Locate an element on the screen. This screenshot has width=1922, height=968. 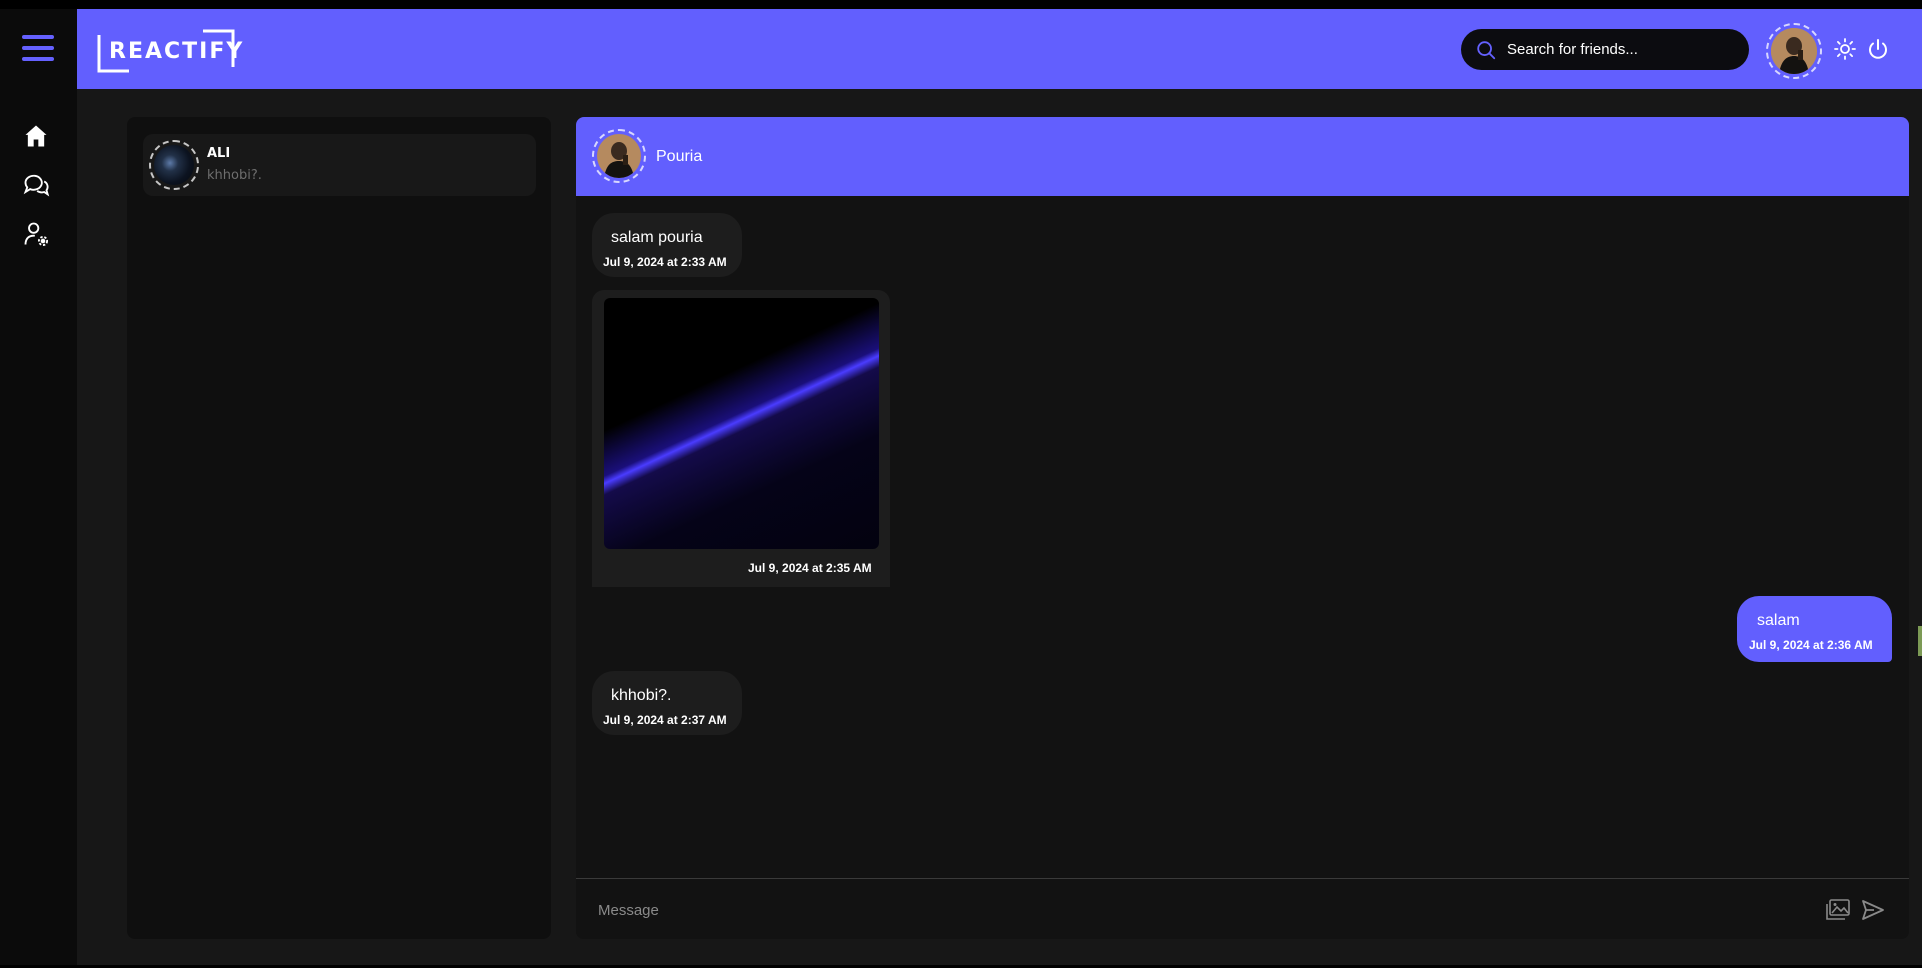
incoming-image-message: Jul 9, 2024 at 2:35 AM is located at coordinates (741, 438).